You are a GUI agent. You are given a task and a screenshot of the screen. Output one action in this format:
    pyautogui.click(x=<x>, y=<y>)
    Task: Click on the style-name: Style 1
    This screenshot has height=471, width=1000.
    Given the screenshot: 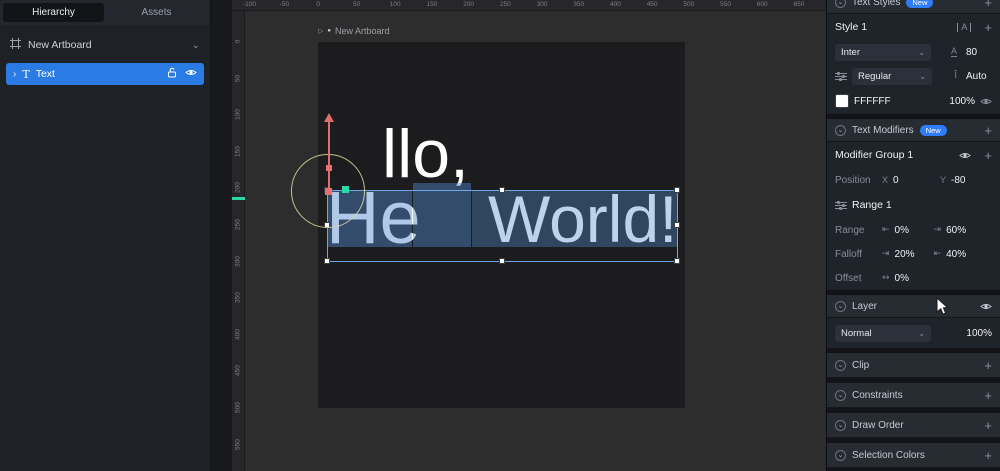 What is the action you would take?
    pyautogui.click(x=851, y=27)
    